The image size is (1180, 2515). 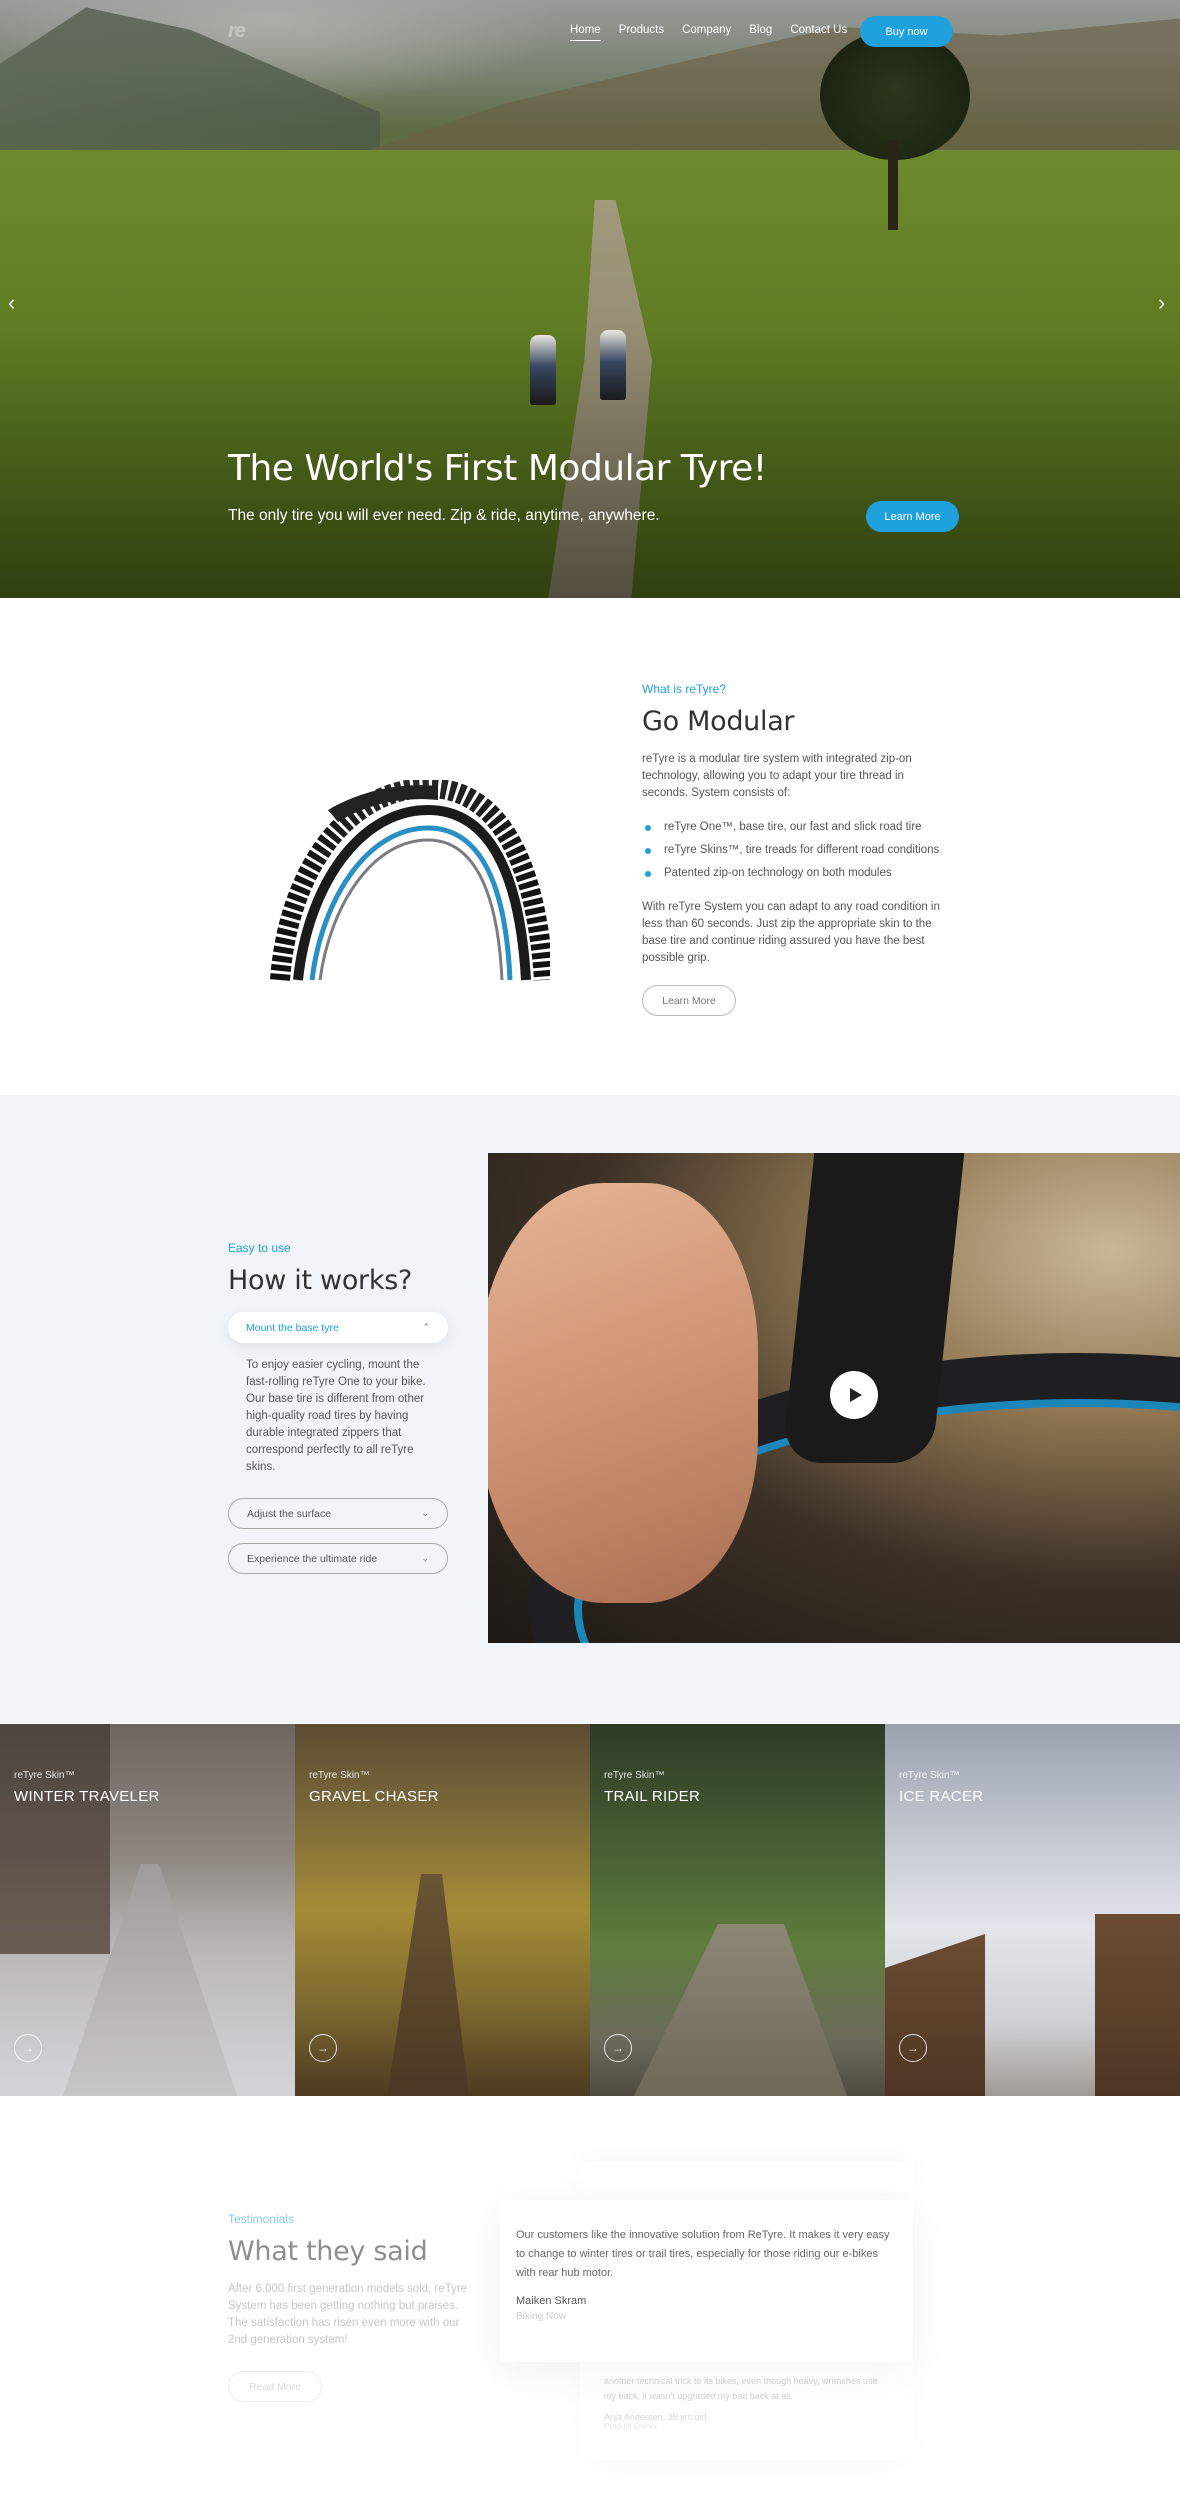 What do you see at coordinates (541, 2316) in the screenshot?
I see `testimonial-role: Biking Now` at bounding box center [541, 2316].